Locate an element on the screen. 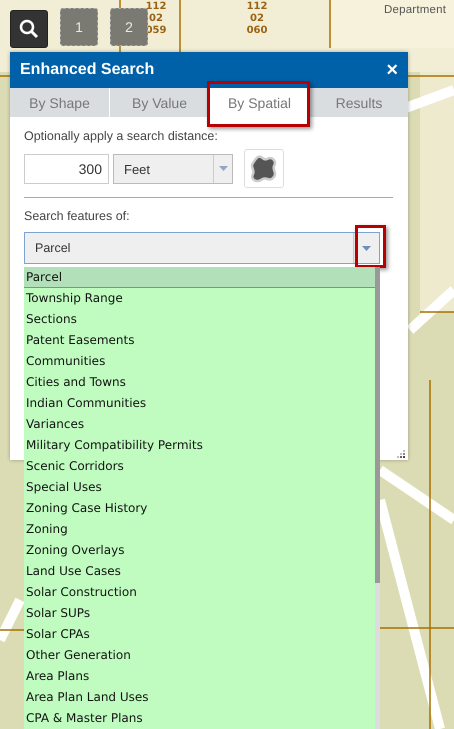 The image size is (454, 729). close-button: × is located at coordinates (392, 70).